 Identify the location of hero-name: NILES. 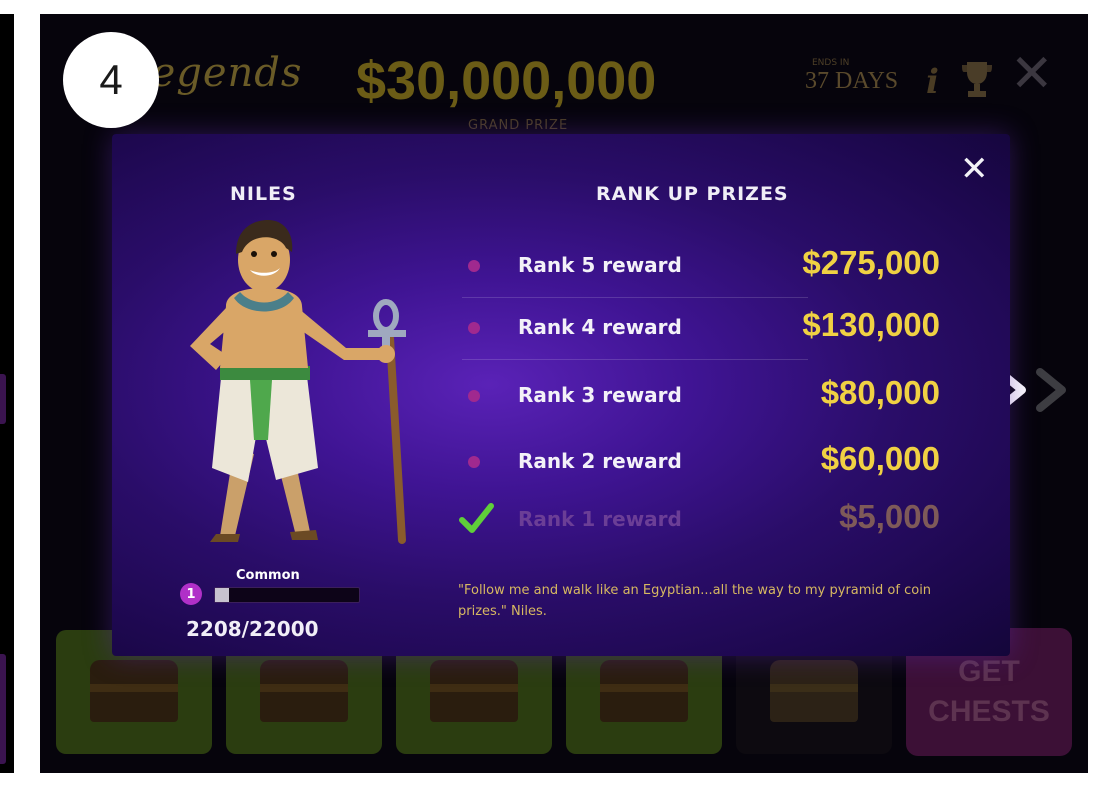
(263, 194).